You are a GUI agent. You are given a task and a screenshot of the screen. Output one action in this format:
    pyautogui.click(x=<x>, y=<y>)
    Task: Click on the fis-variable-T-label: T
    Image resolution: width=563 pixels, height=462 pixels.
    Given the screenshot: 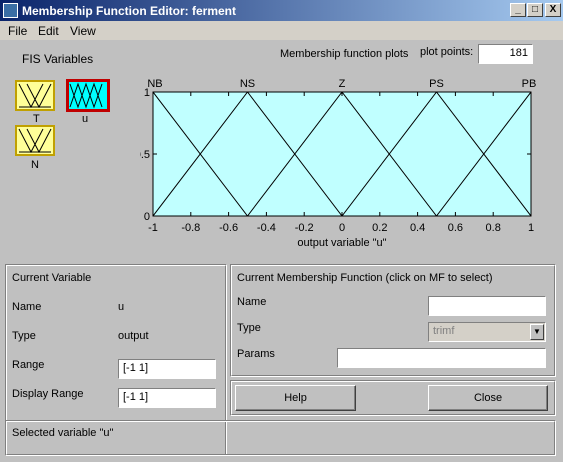 What is the action you would take?
    pyautogui.click(x=36, y=119)
    